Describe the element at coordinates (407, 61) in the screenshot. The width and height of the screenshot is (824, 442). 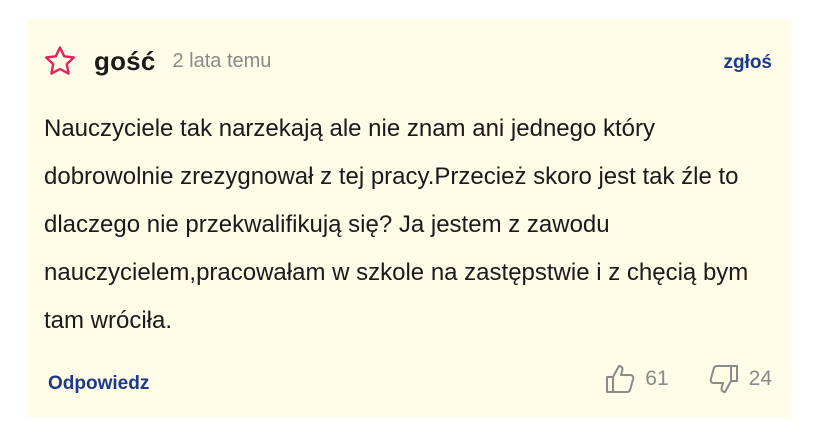
I see `comment-header: gość 2 lata temu zgłoś` at that location.